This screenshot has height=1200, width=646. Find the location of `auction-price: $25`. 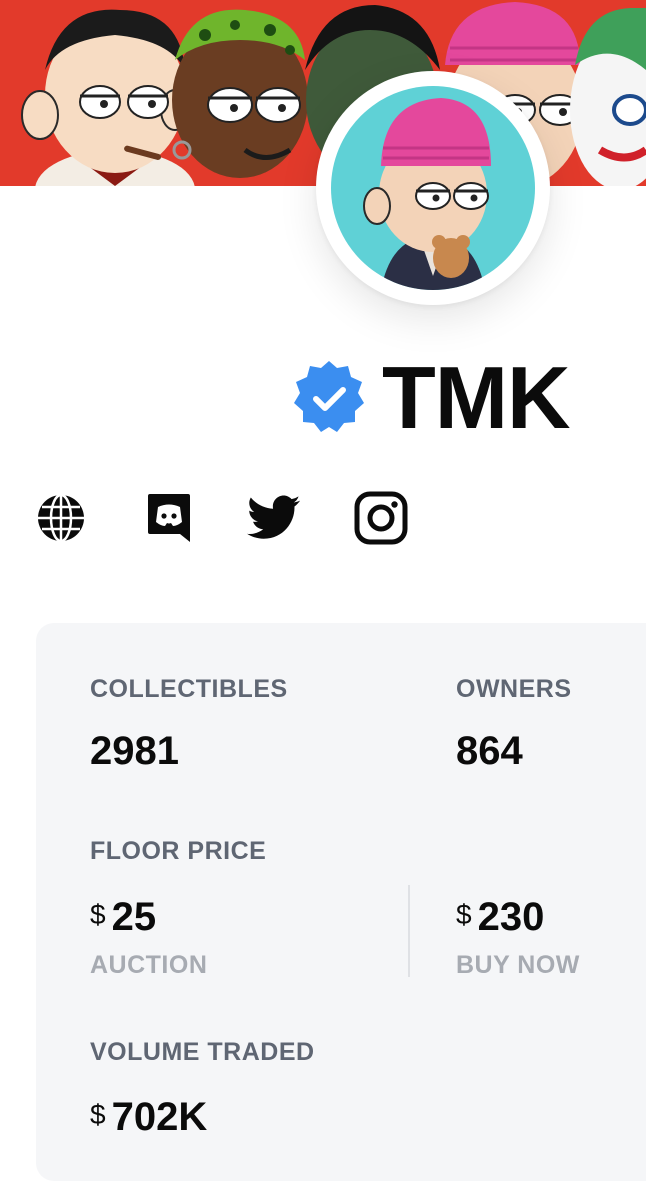

auction-price: $25 is located at coordinates (123, 917).